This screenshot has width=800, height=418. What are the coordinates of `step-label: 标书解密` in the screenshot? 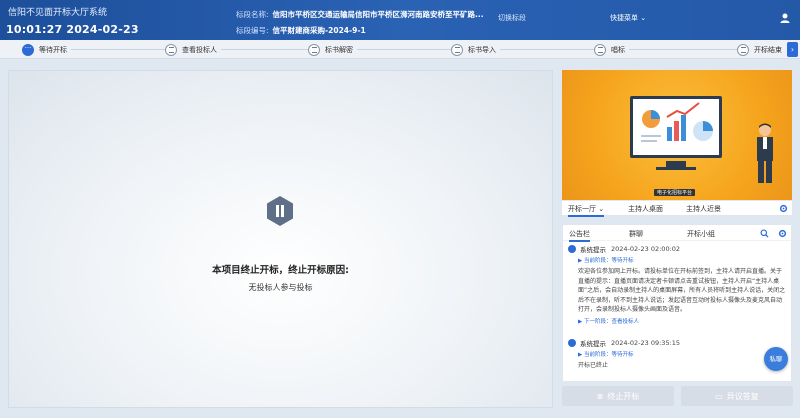 It's located at (339, 49).